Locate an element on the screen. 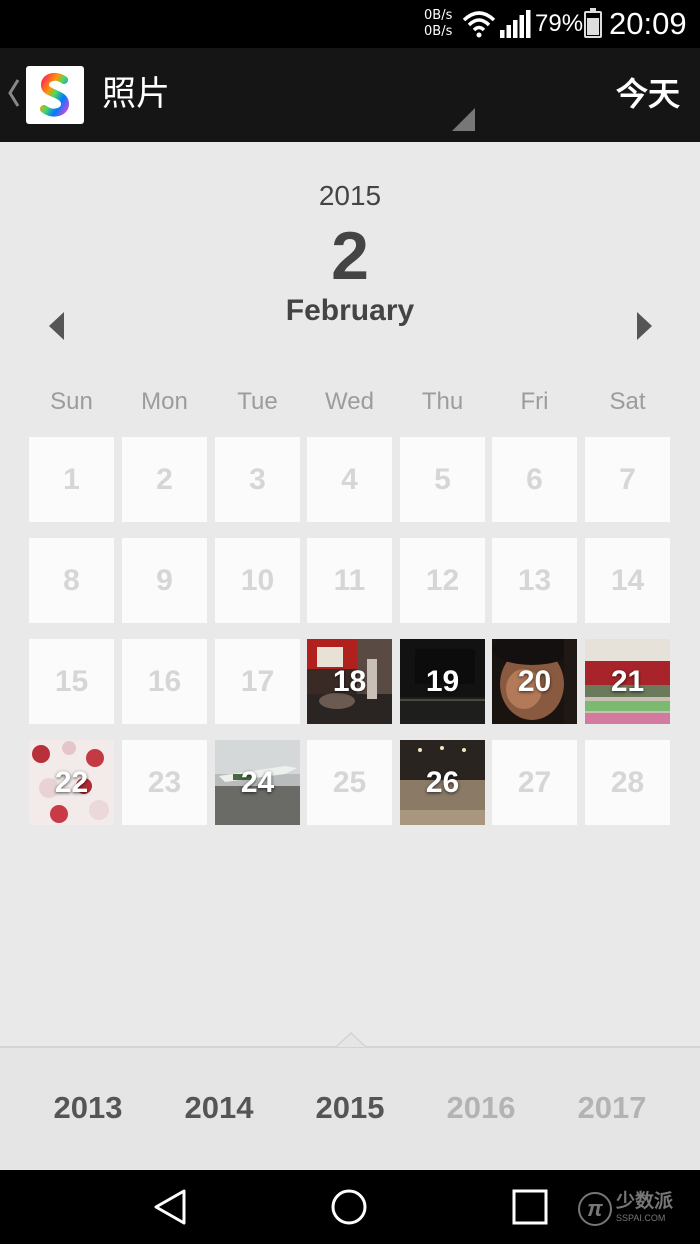  home-circle-icon is located at coordinates (349, 1207).